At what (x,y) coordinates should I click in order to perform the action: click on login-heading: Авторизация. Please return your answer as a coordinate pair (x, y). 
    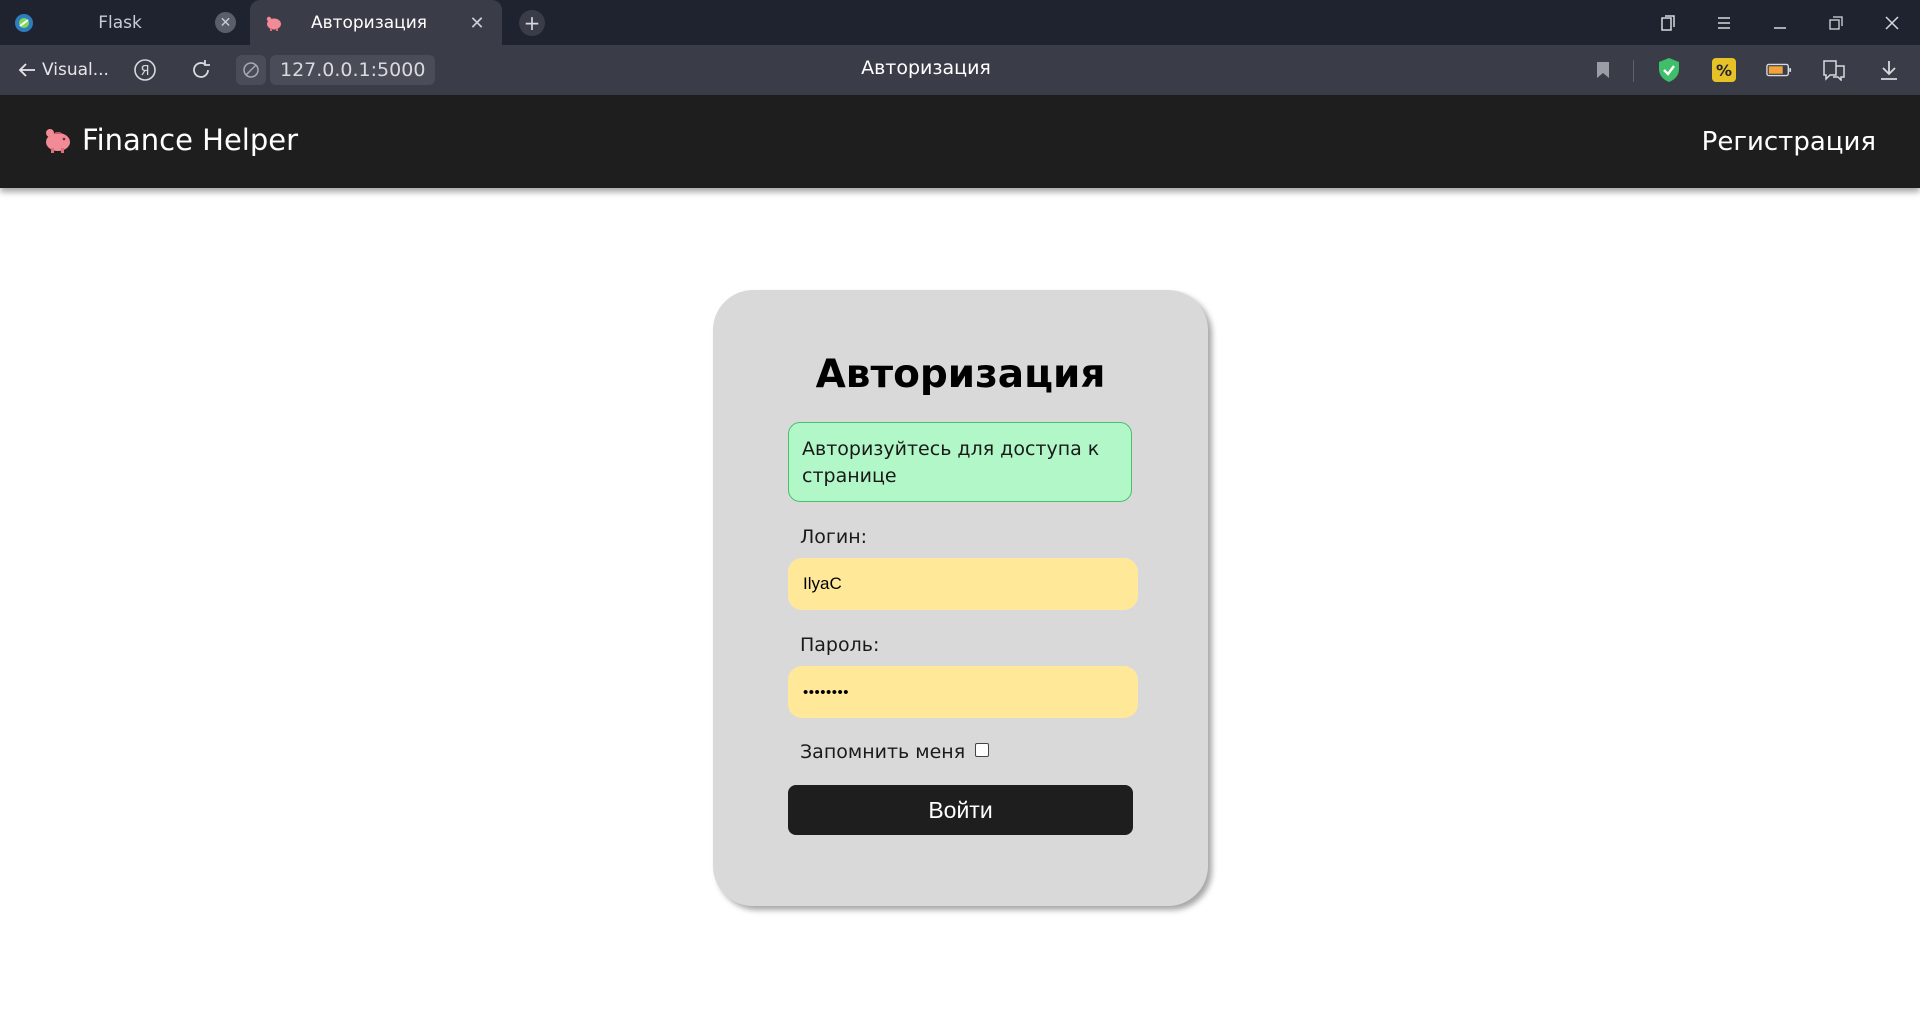
    Looking at the image, I should click on (960, 374).